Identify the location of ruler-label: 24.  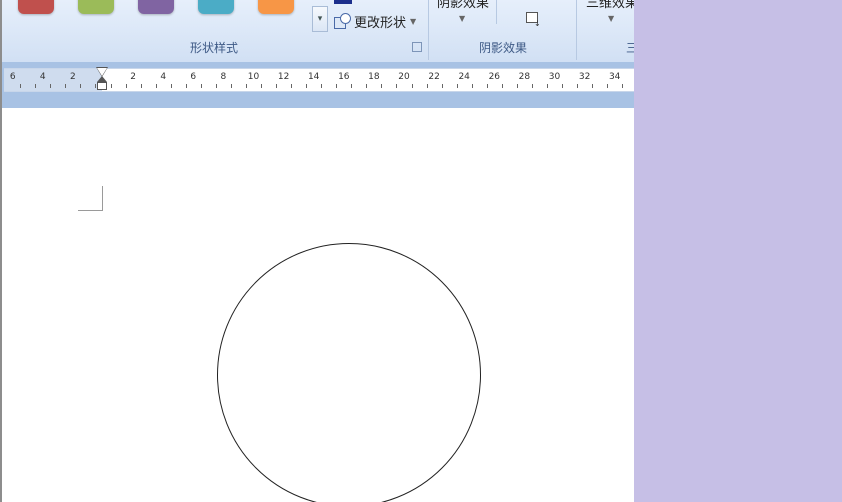
(464, 77).